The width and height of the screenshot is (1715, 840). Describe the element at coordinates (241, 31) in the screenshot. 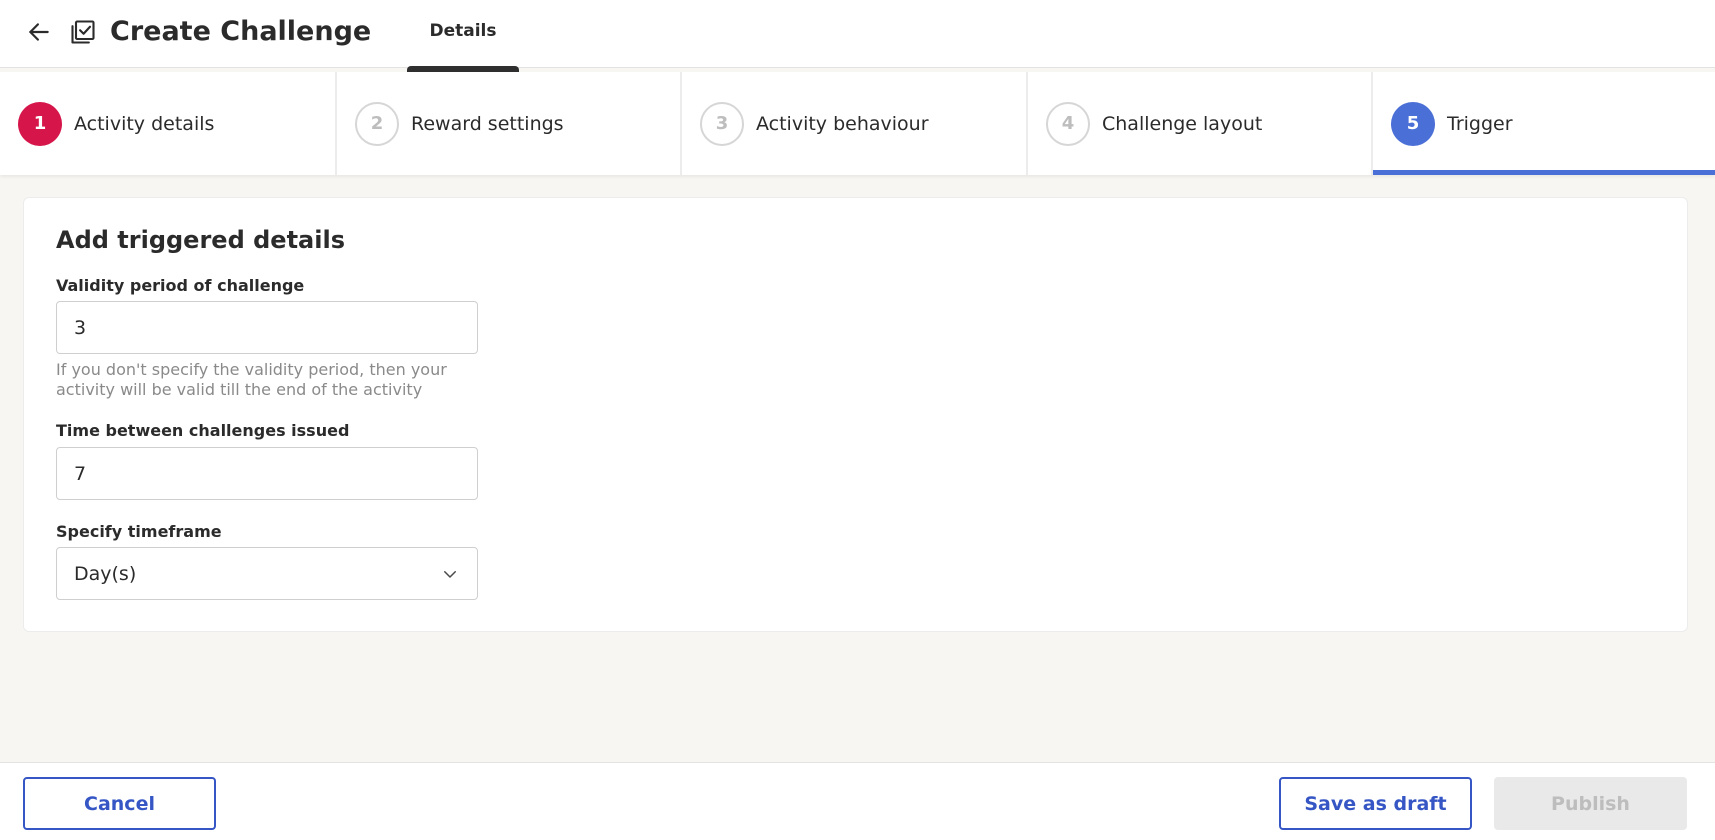

I see `page-title: Create Challenge` at that location.